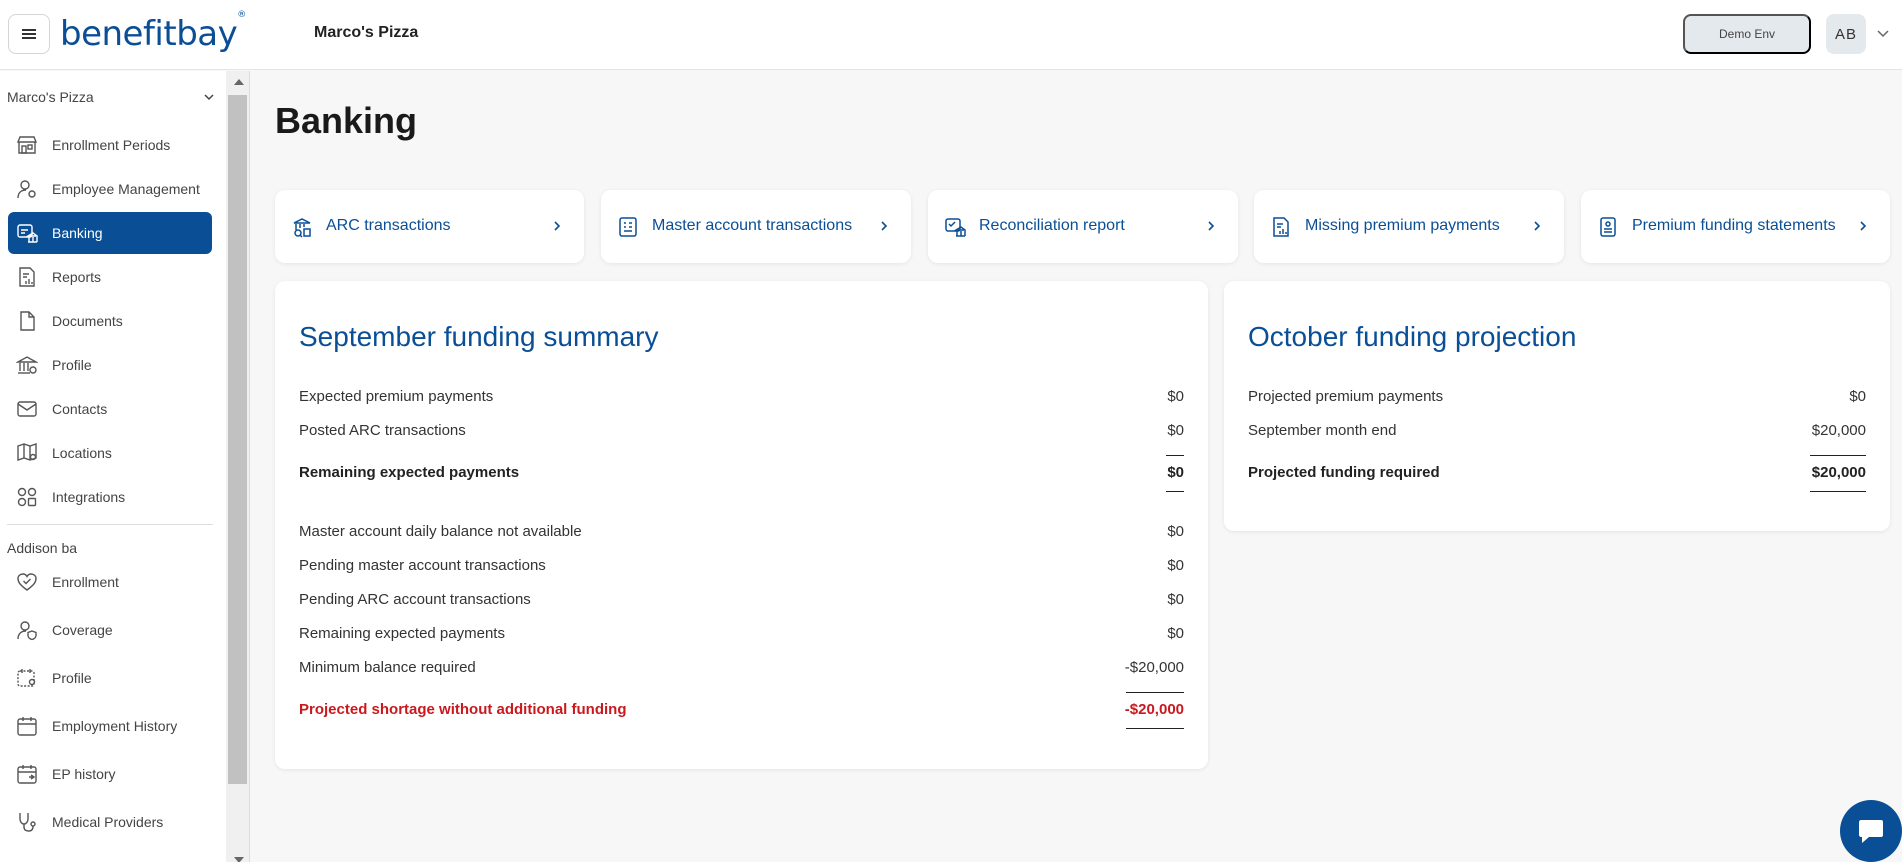 The image size is (1902, 862). I want to click on chat-button, so click(1871, 831).